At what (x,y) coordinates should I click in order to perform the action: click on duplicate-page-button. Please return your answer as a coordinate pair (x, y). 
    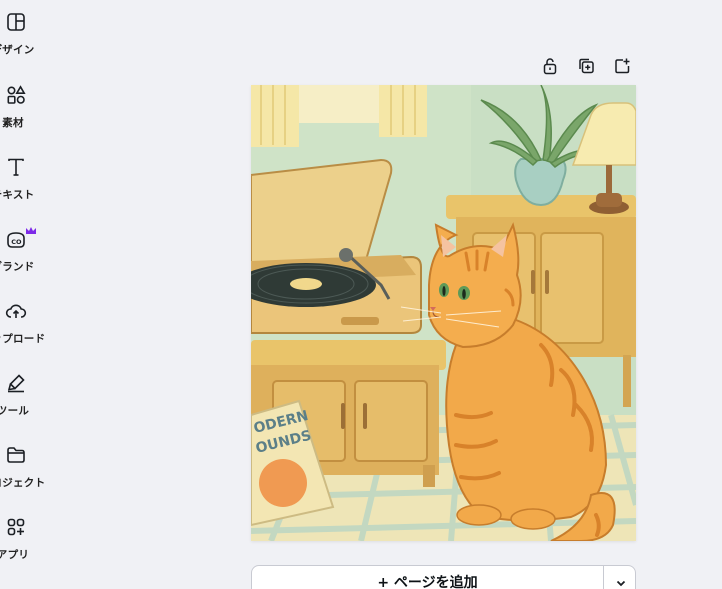
    Looking at the image, I should click on (586, 66).